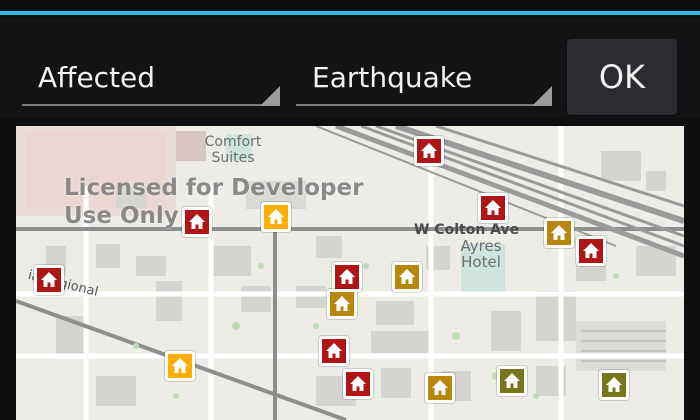 The height and width of the screenshot is (420, 700). I want to click on damage-status-spinner: Affected, so click(151, 78).